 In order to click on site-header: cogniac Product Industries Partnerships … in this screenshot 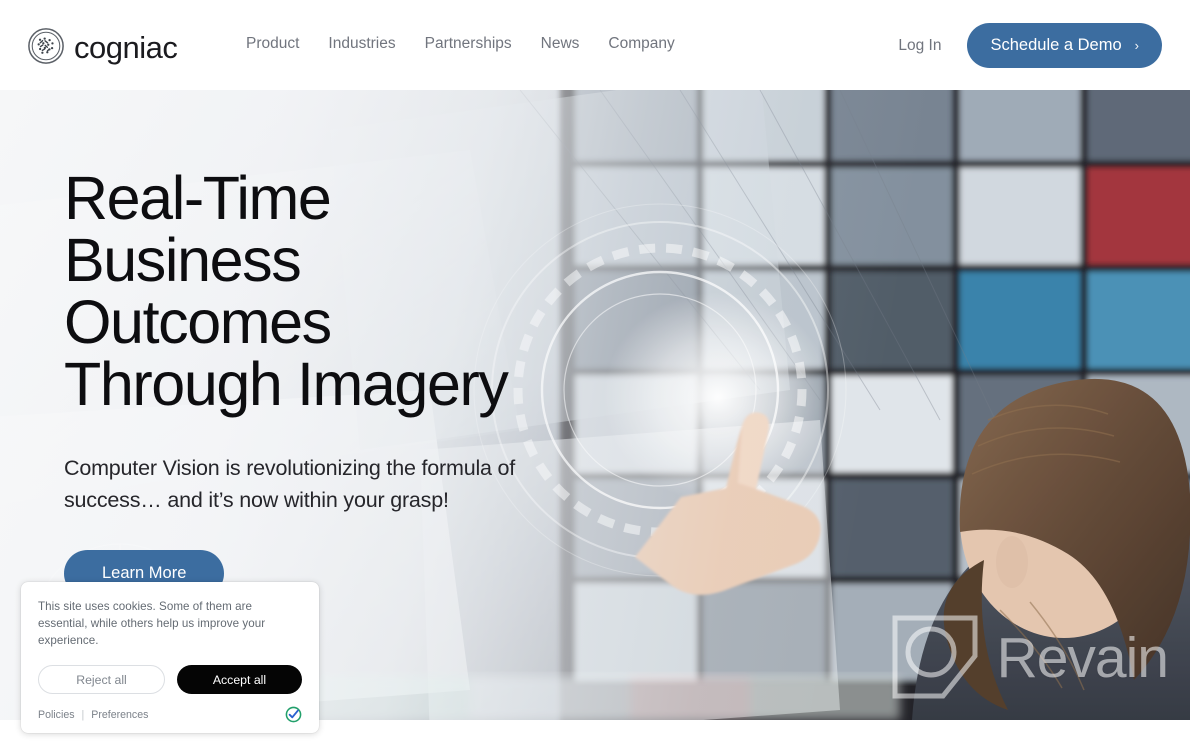, I will do `click(595, 45)`.